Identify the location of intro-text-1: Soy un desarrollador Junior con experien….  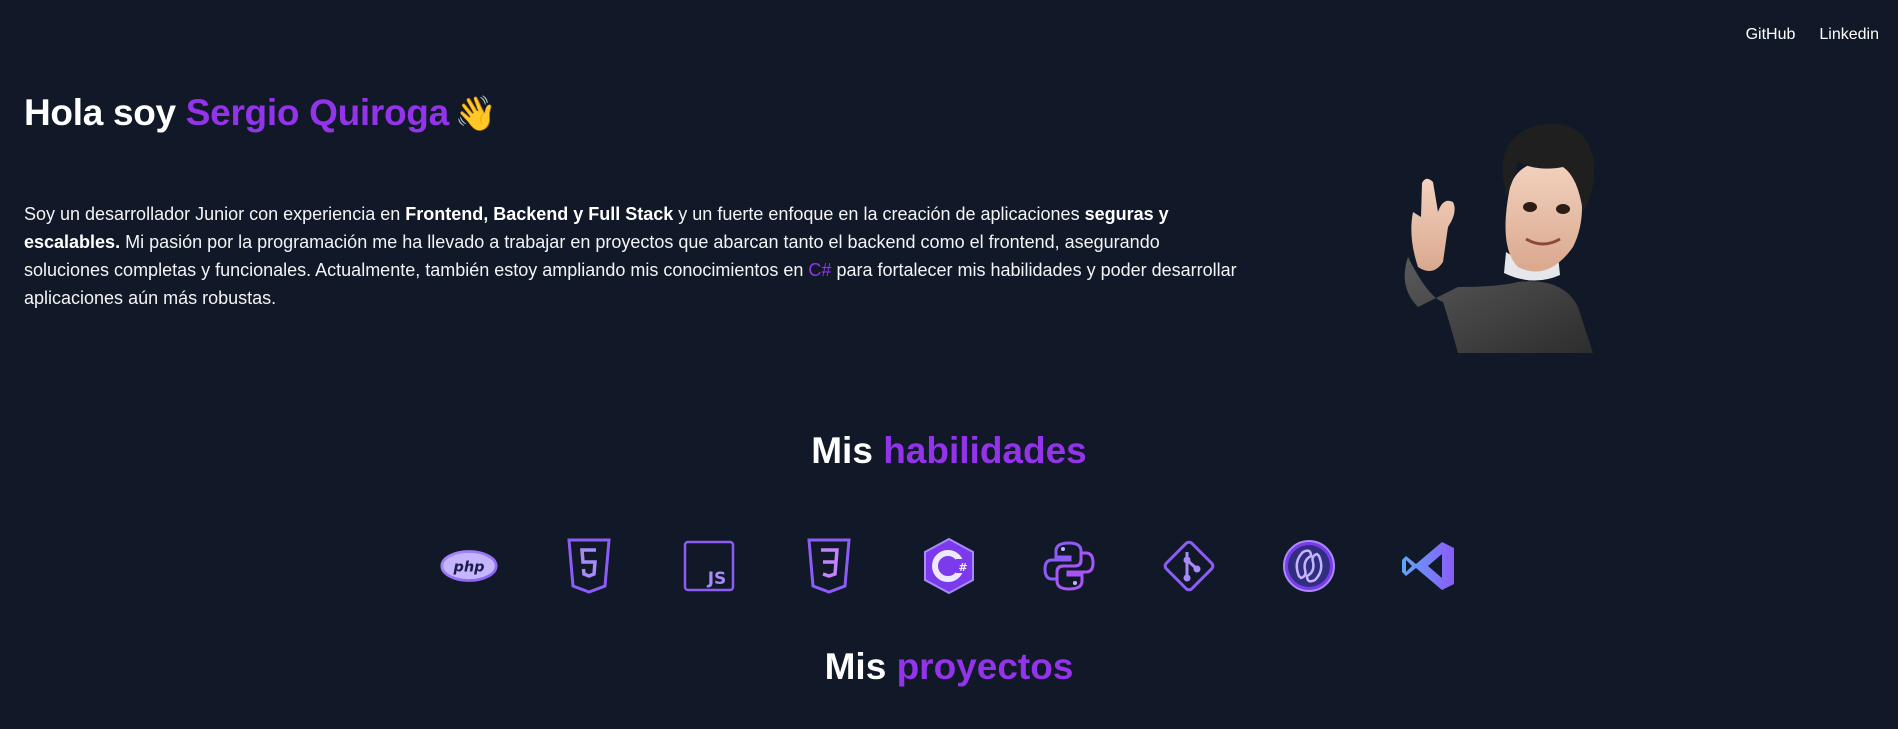
(215, 214).